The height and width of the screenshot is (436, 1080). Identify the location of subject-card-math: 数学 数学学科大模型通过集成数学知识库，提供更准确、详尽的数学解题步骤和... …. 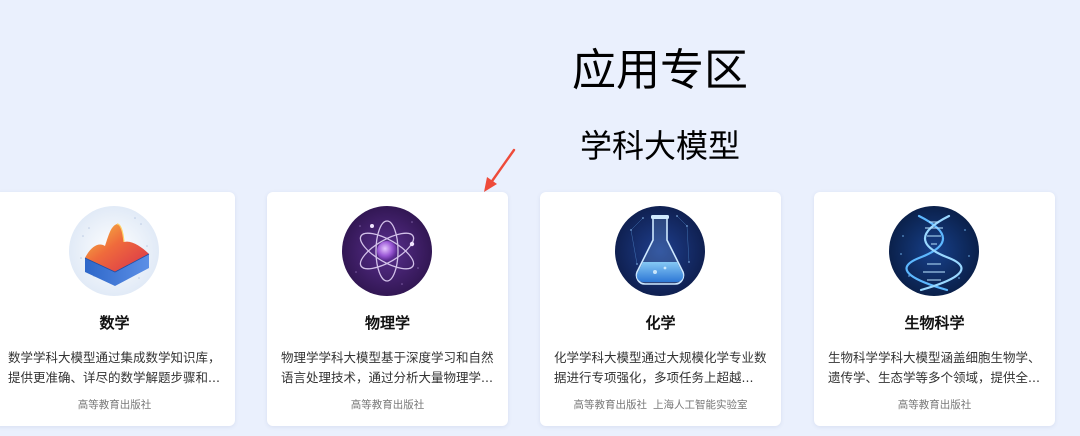
(117, 309).